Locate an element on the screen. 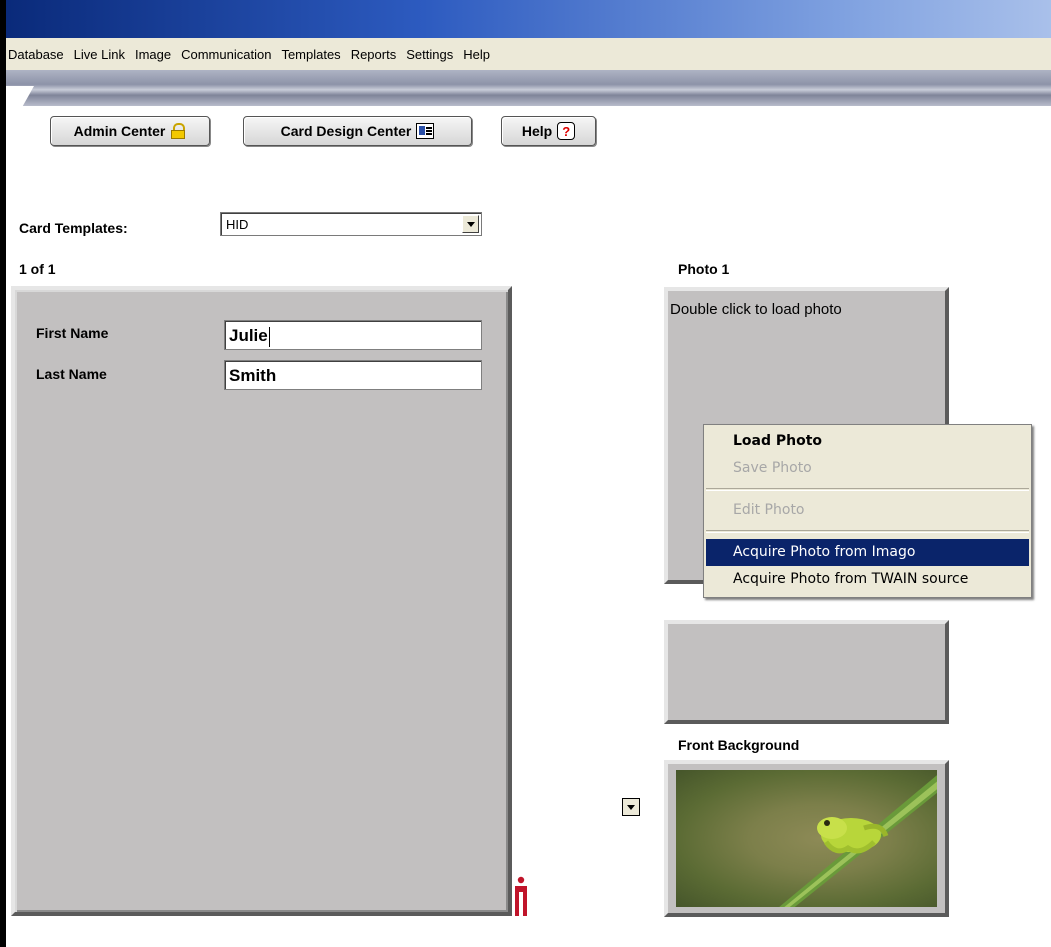 The width and height of the screenshot is (1051, 947). record-counter: 1 of 1 is located at coordinates (37, 269).